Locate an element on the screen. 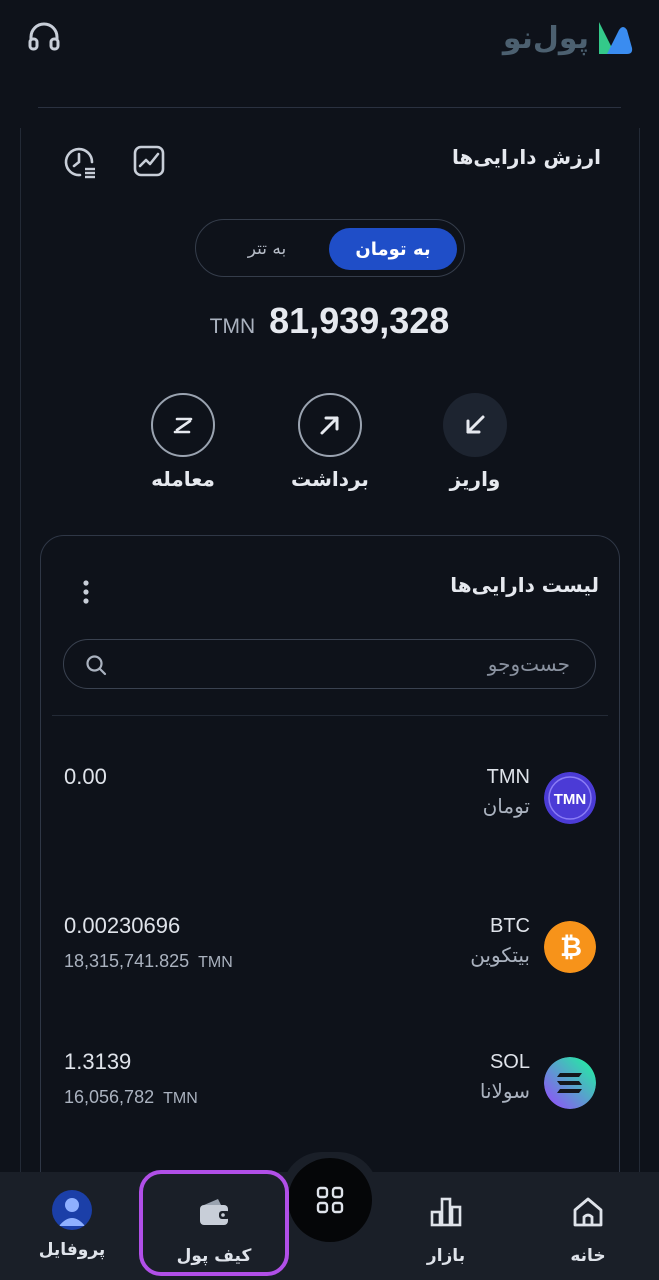  total-balance: TMN 81,939,328 is located at coordinates (329, 321).